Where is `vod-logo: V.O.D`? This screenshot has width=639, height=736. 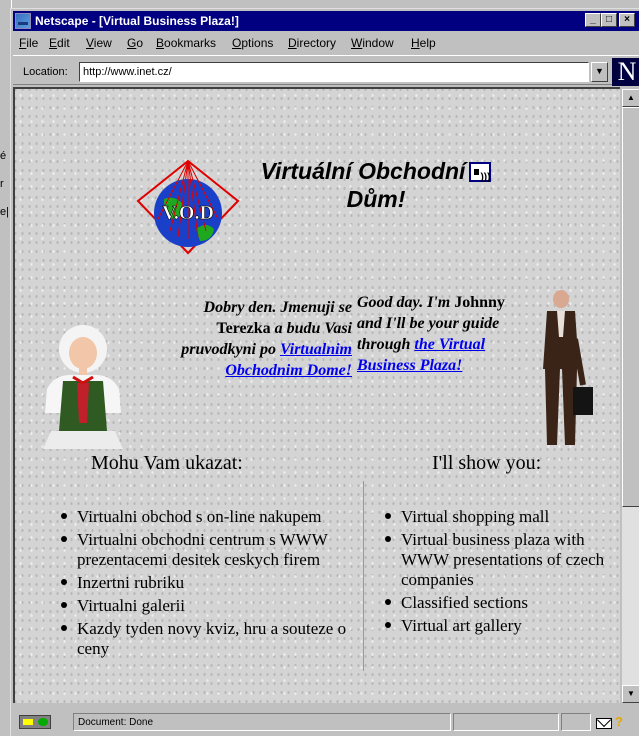 vod-logo: V.O.D is located at coordinates (188, 208).